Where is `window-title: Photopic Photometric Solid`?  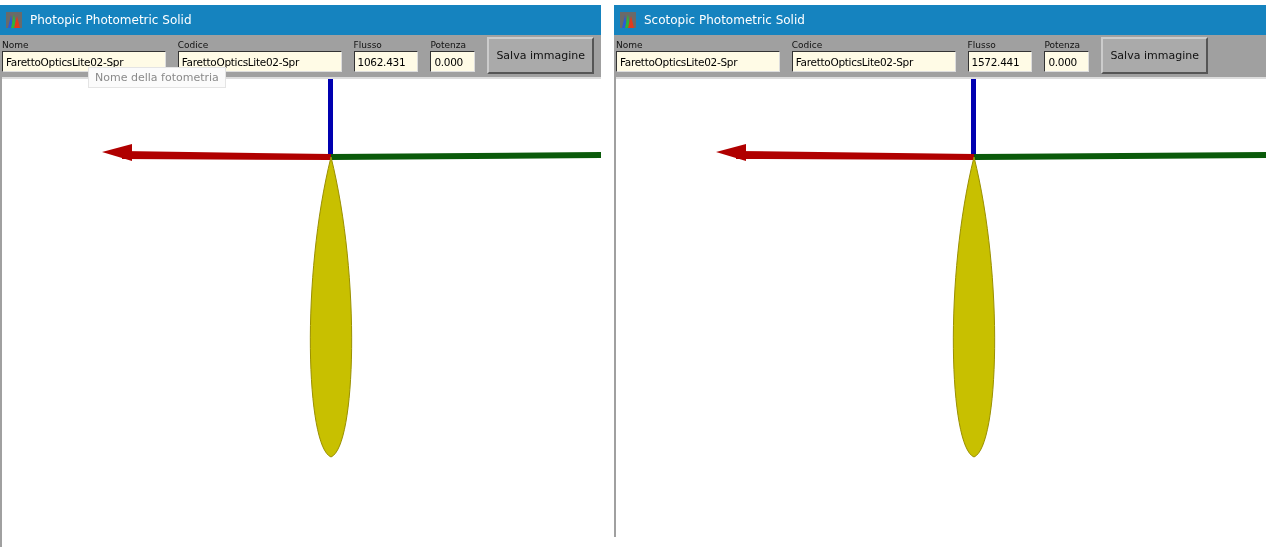
window-title: Photopic Photometric Solid is located at coordinates (111, 20).